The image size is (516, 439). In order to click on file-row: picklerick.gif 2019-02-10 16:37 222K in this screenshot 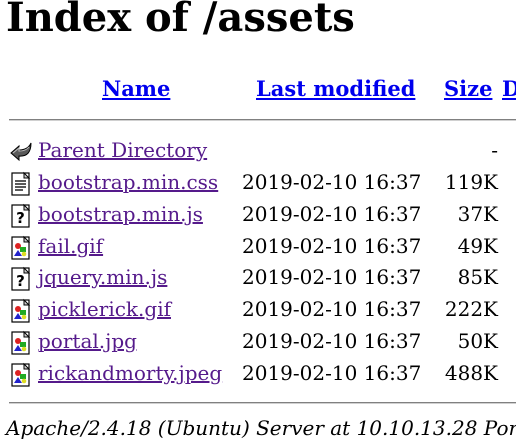, I will do `click(258, 308)`.